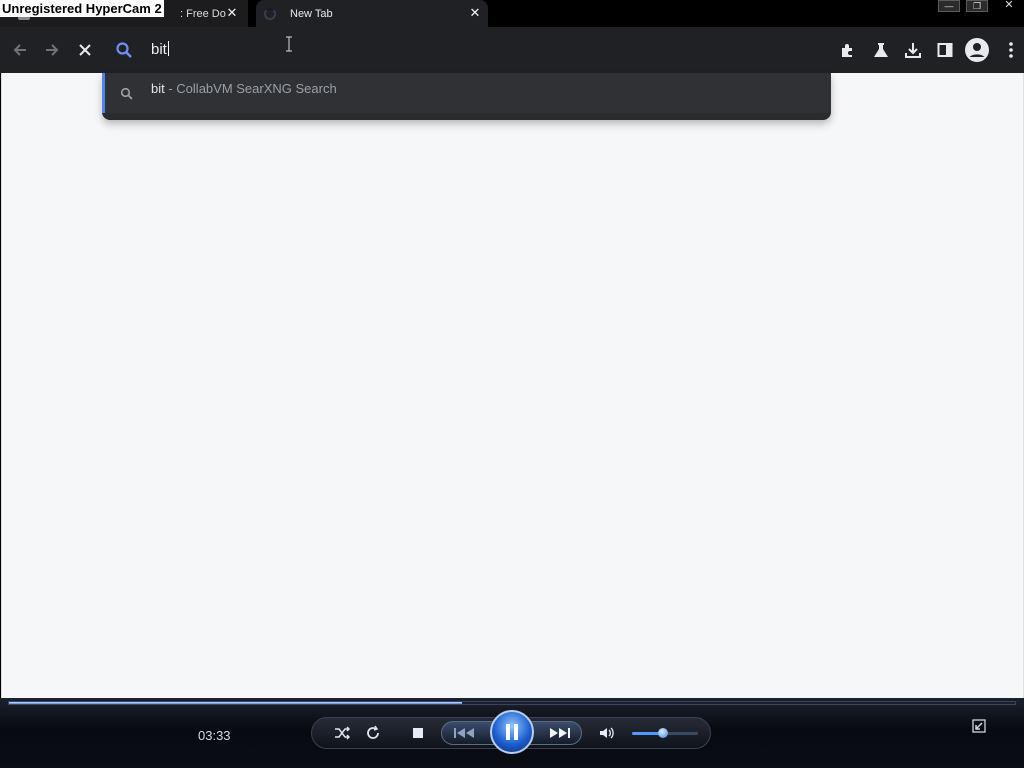  I want to click on suggestion-text: bit - CollabVM SearXNG Search, so click(244, 88).